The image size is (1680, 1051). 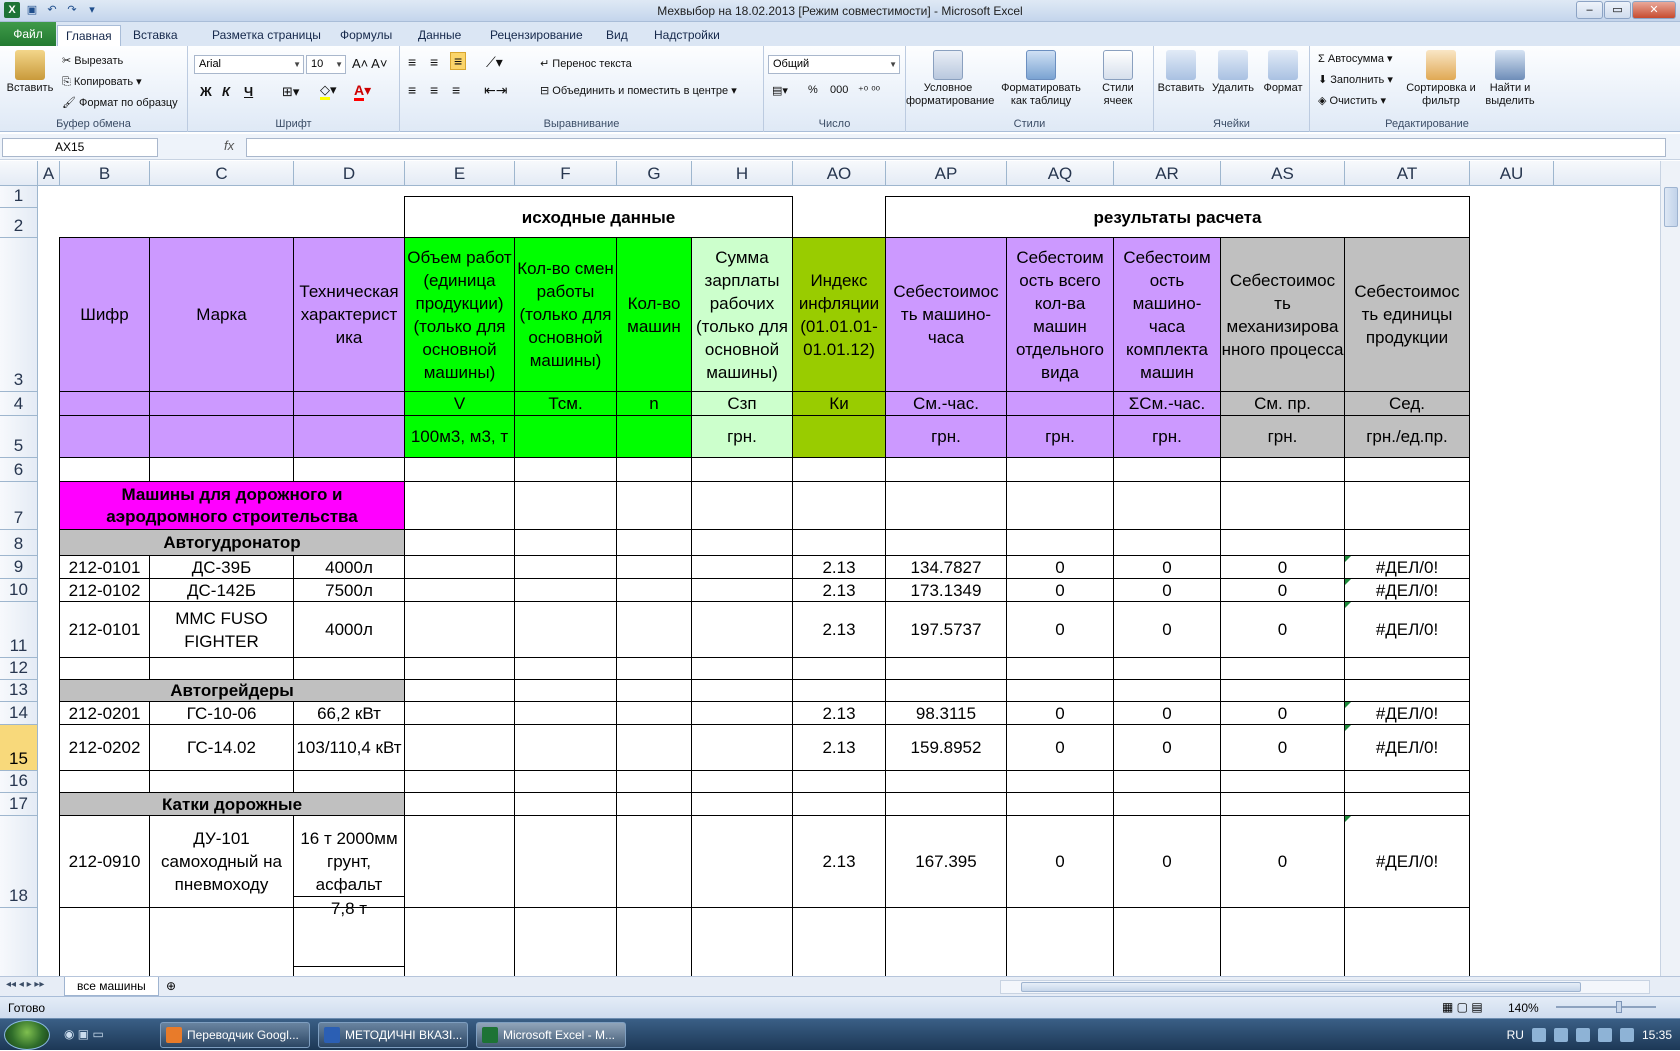 What do you see at coordinates (326, 64) in the screenshot?
I see `font-size-select: 10 ▼` at bounding box center [326, 64].